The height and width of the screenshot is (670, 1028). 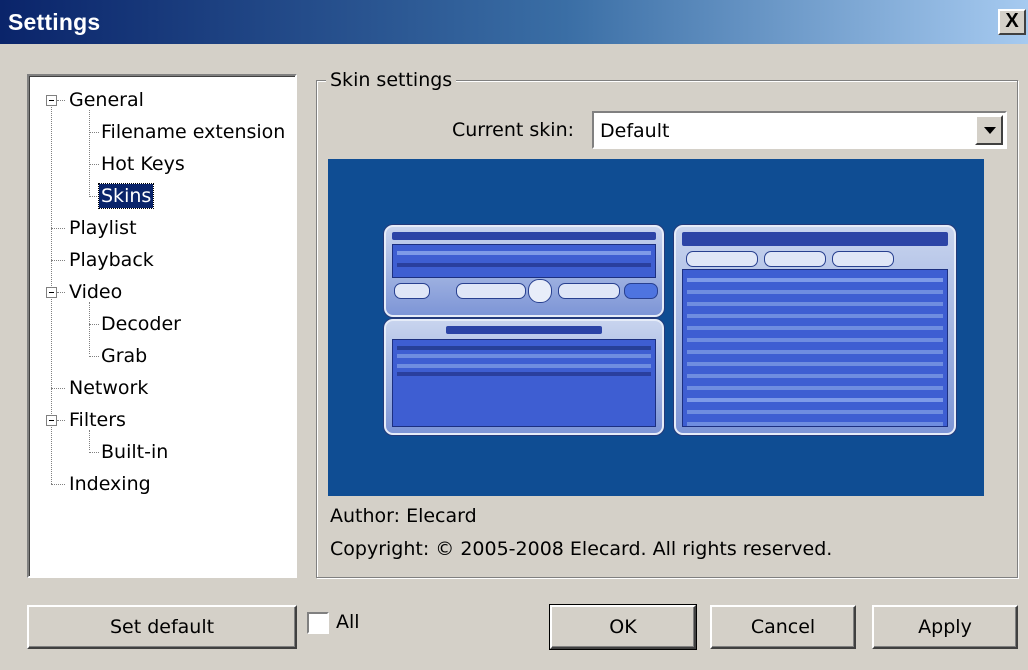 What do you see at coordinates (111, 260) in the screenshot?
I see `tree-item-playback: Playback` at bounding box center [111, 260].